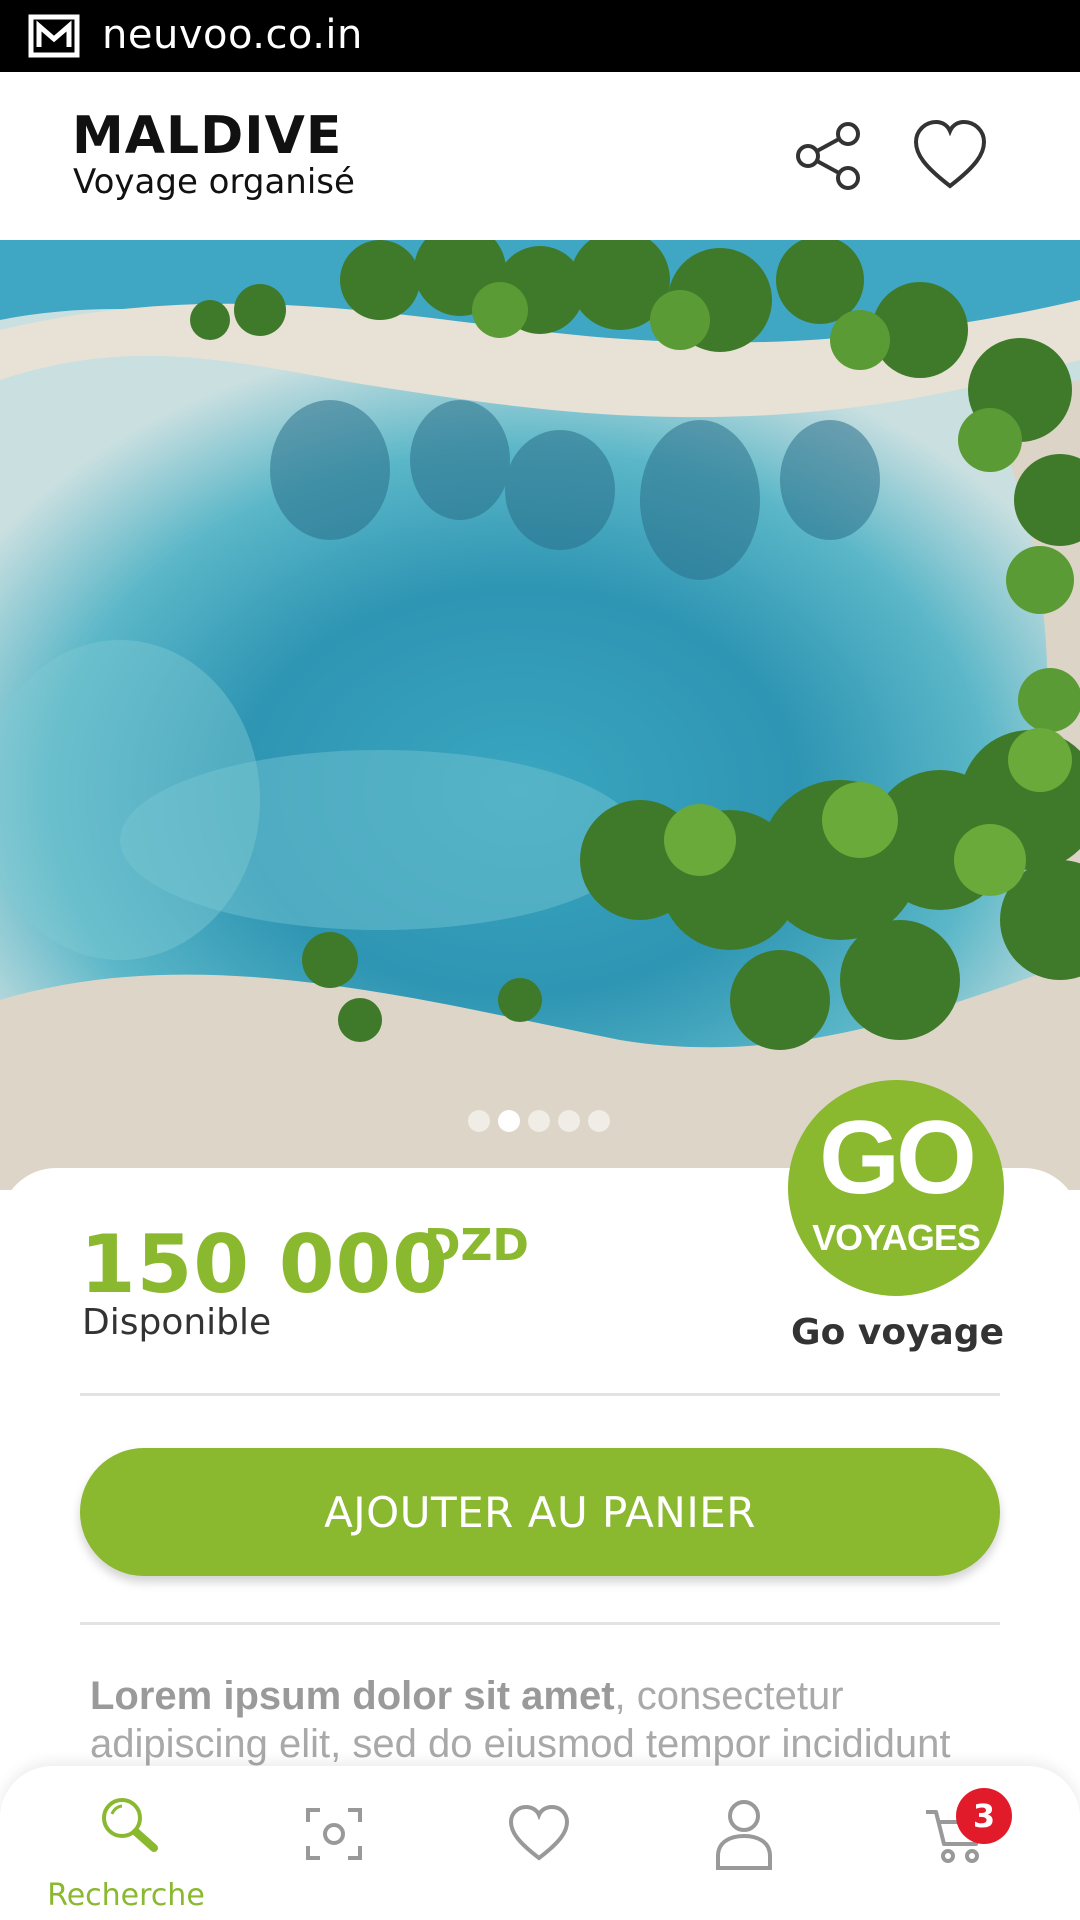 The image size is (1080, 1920). I want to click on nav-label-search: Recherche, so click(126, 1895).